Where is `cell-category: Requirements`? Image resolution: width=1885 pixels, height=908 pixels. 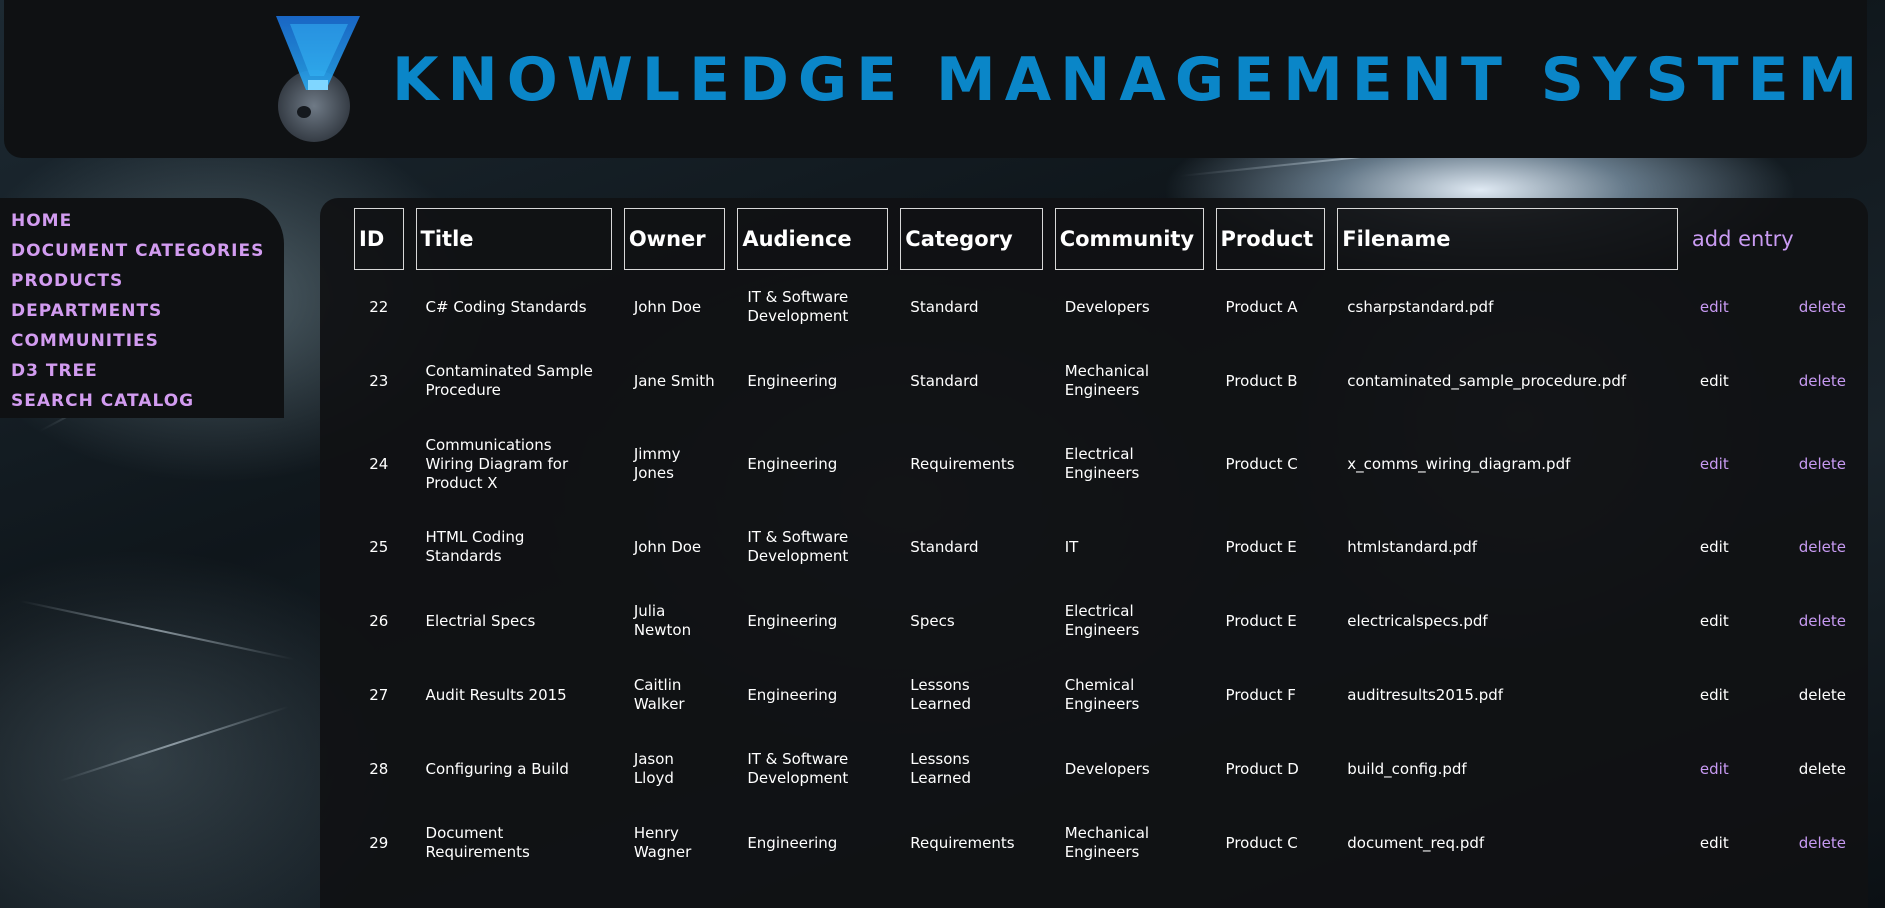
cell-category: Requirements is located at coordinates (962, 842).